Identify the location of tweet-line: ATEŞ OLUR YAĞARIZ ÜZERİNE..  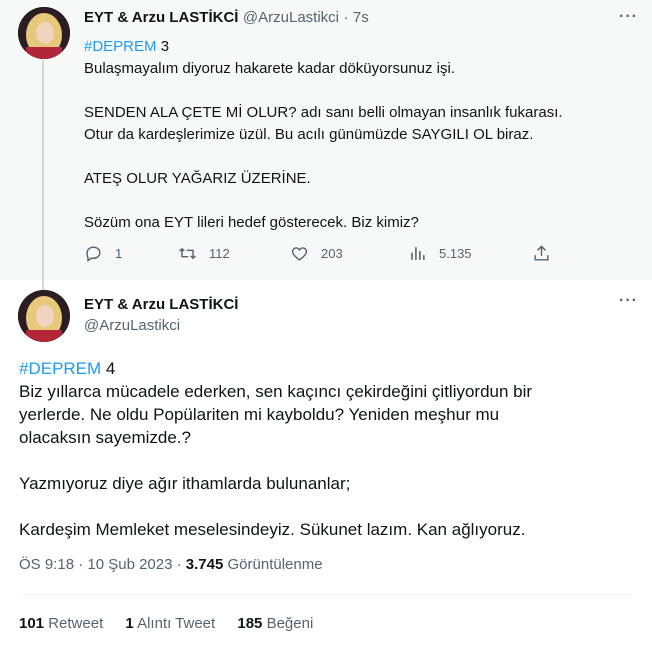
(197, 178).